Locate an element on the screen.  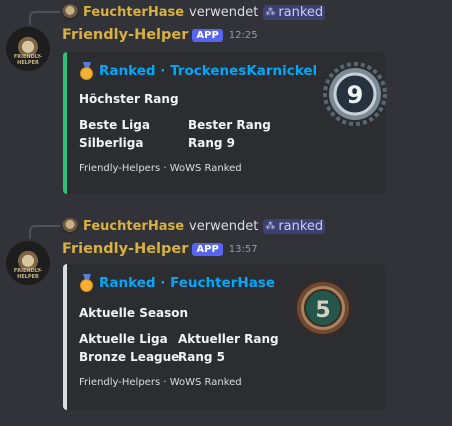
embed-author: Ranked · TrockenesKarnickel is located at coordinates (198, 71).